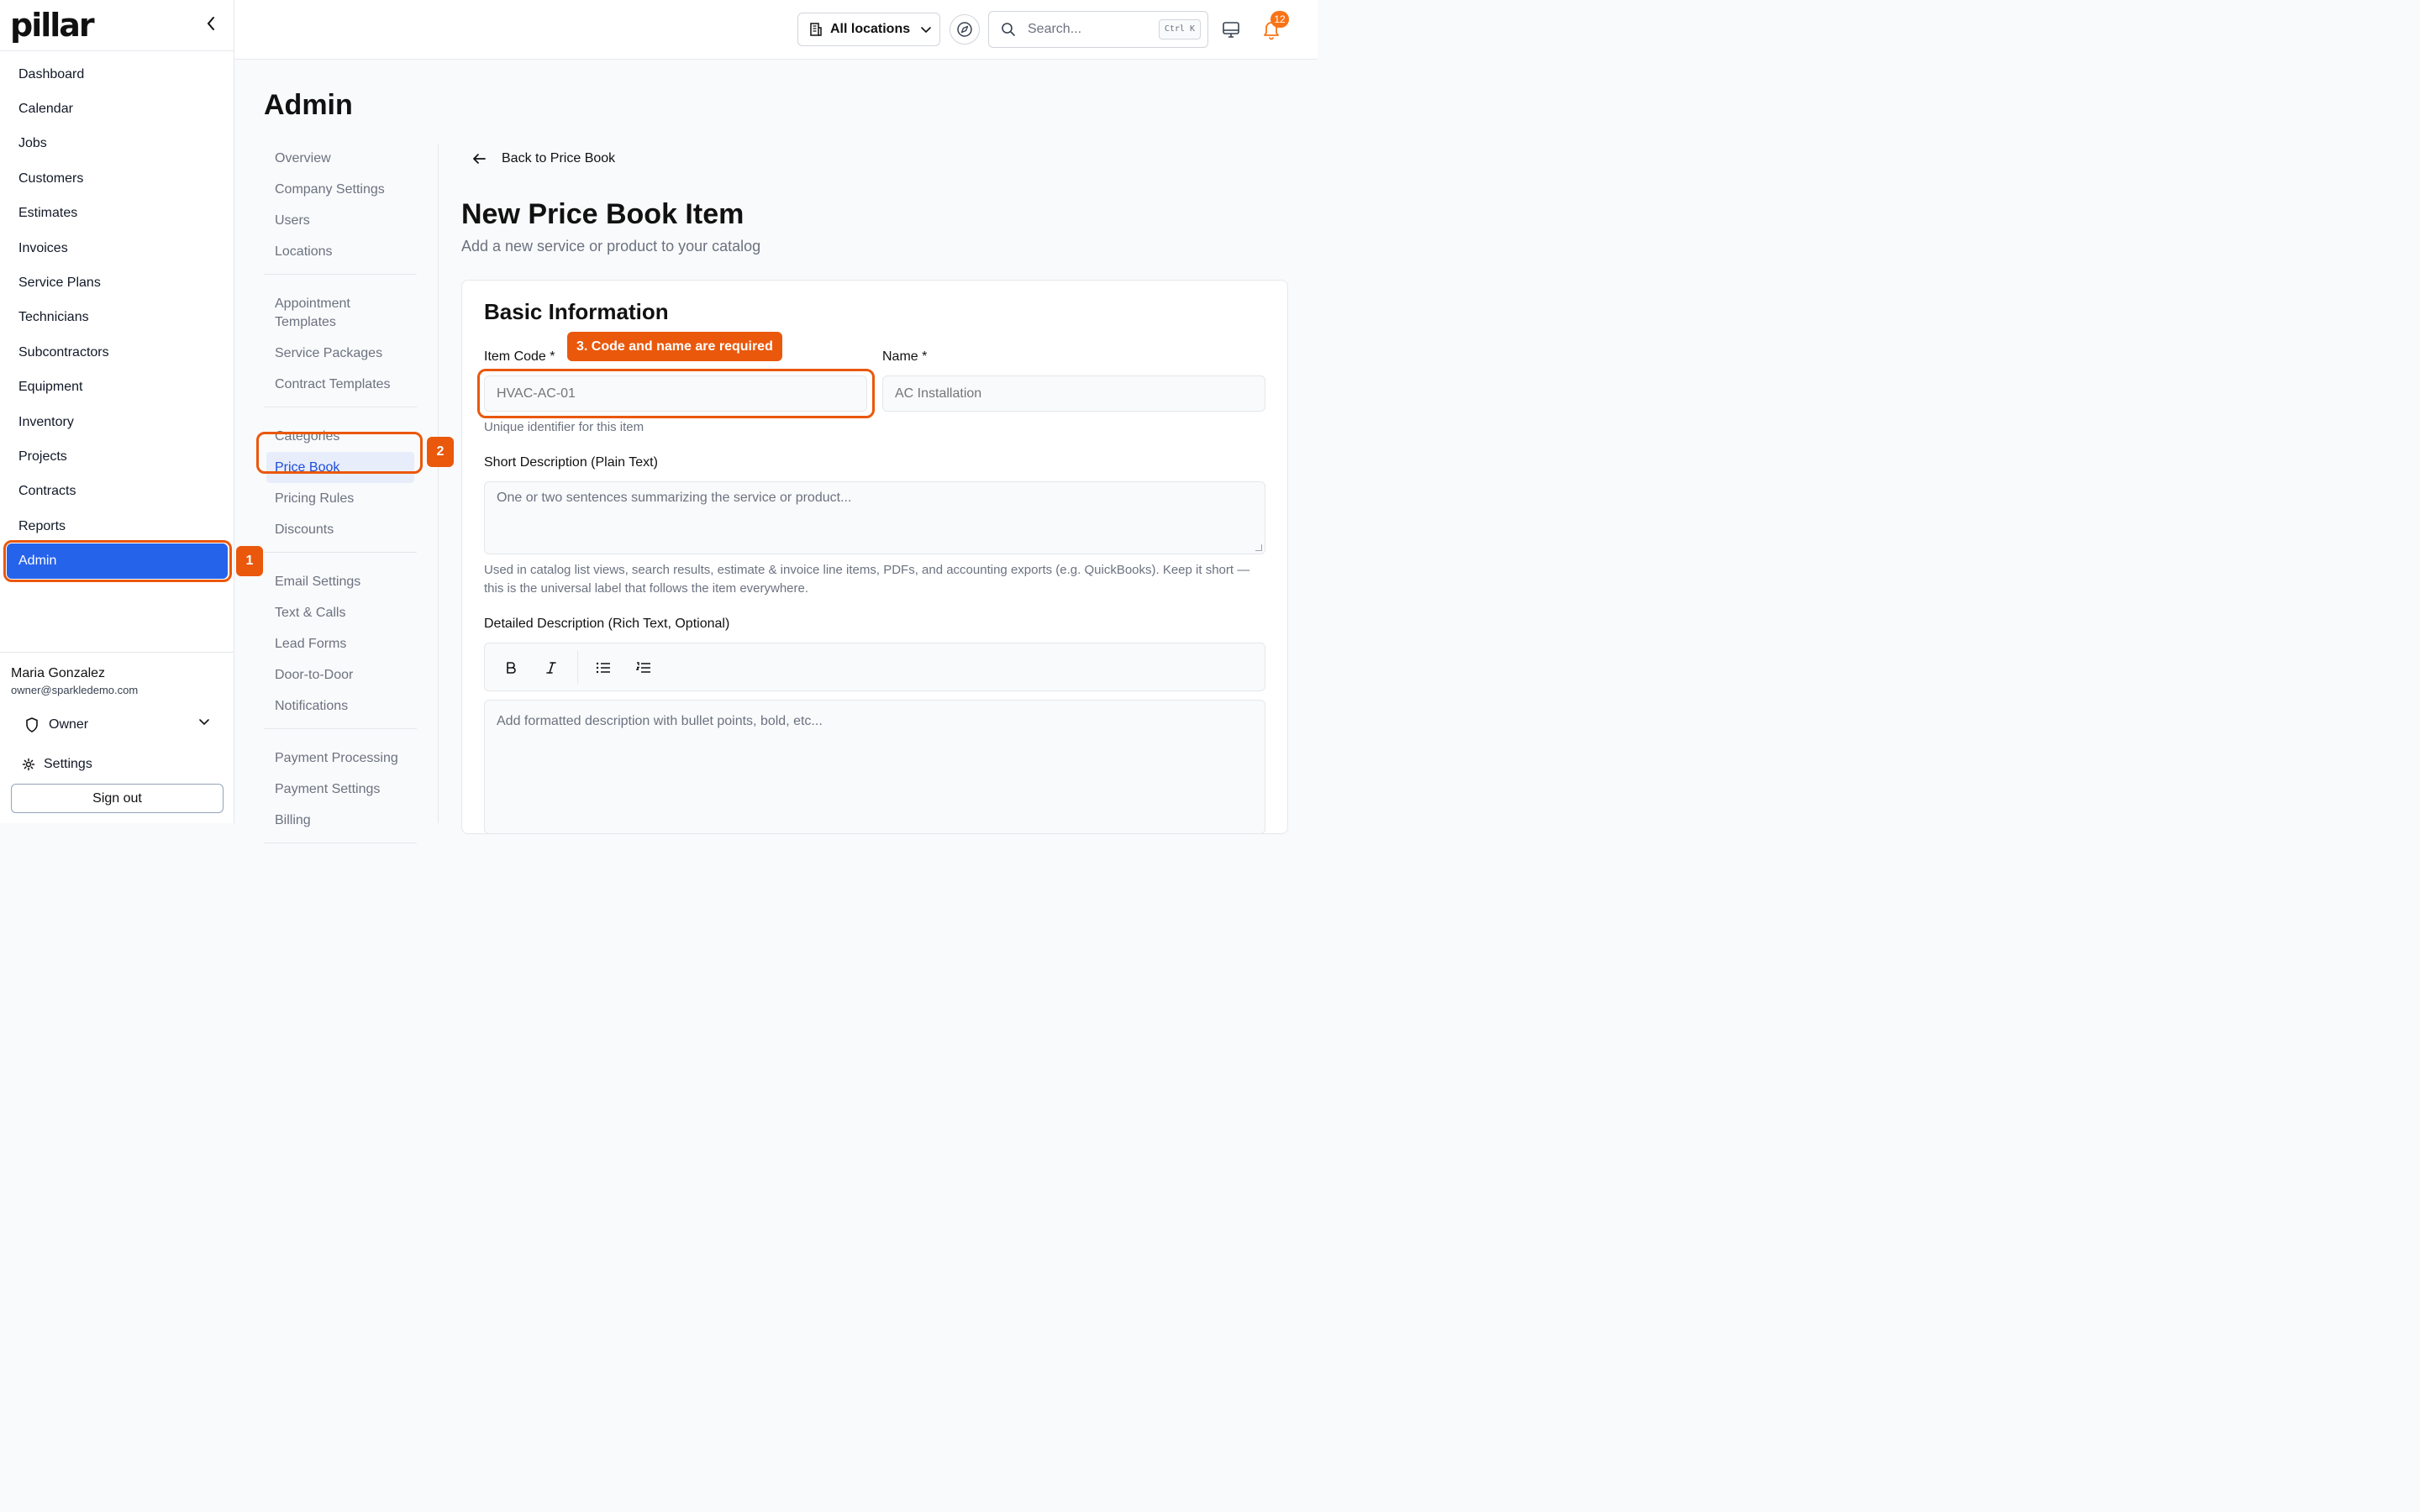 The width and height of the screenshot is (2420, 1512). What do you see at coordinates (117, 74) in the screenshot?
I see `nav-item-dashboard: Dashboard` at bounding box center [117, 74].